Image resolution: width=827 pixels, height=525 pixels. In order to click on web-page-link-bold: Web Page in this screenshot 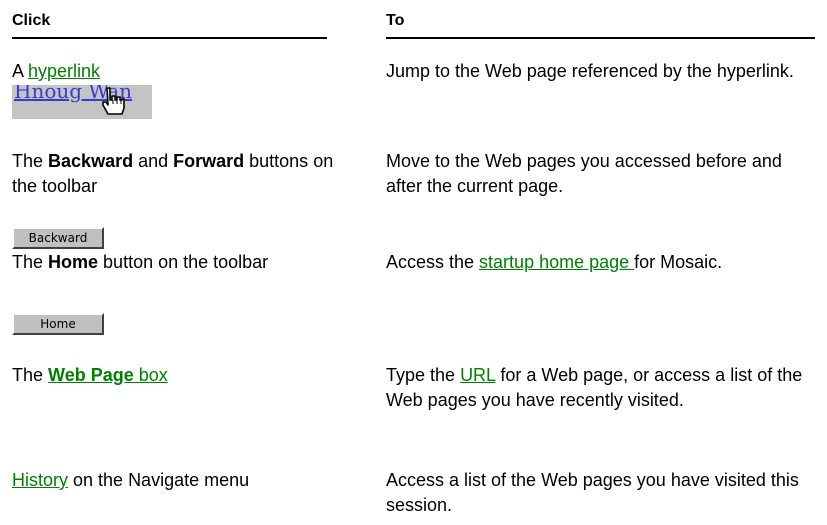, I will do `click(91, 375)`.